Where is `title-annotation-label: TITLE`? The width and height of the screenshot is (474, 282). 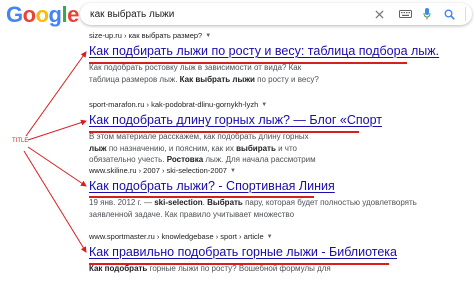
title-annotation-label: TITLE is located at coordinates (20, 141).